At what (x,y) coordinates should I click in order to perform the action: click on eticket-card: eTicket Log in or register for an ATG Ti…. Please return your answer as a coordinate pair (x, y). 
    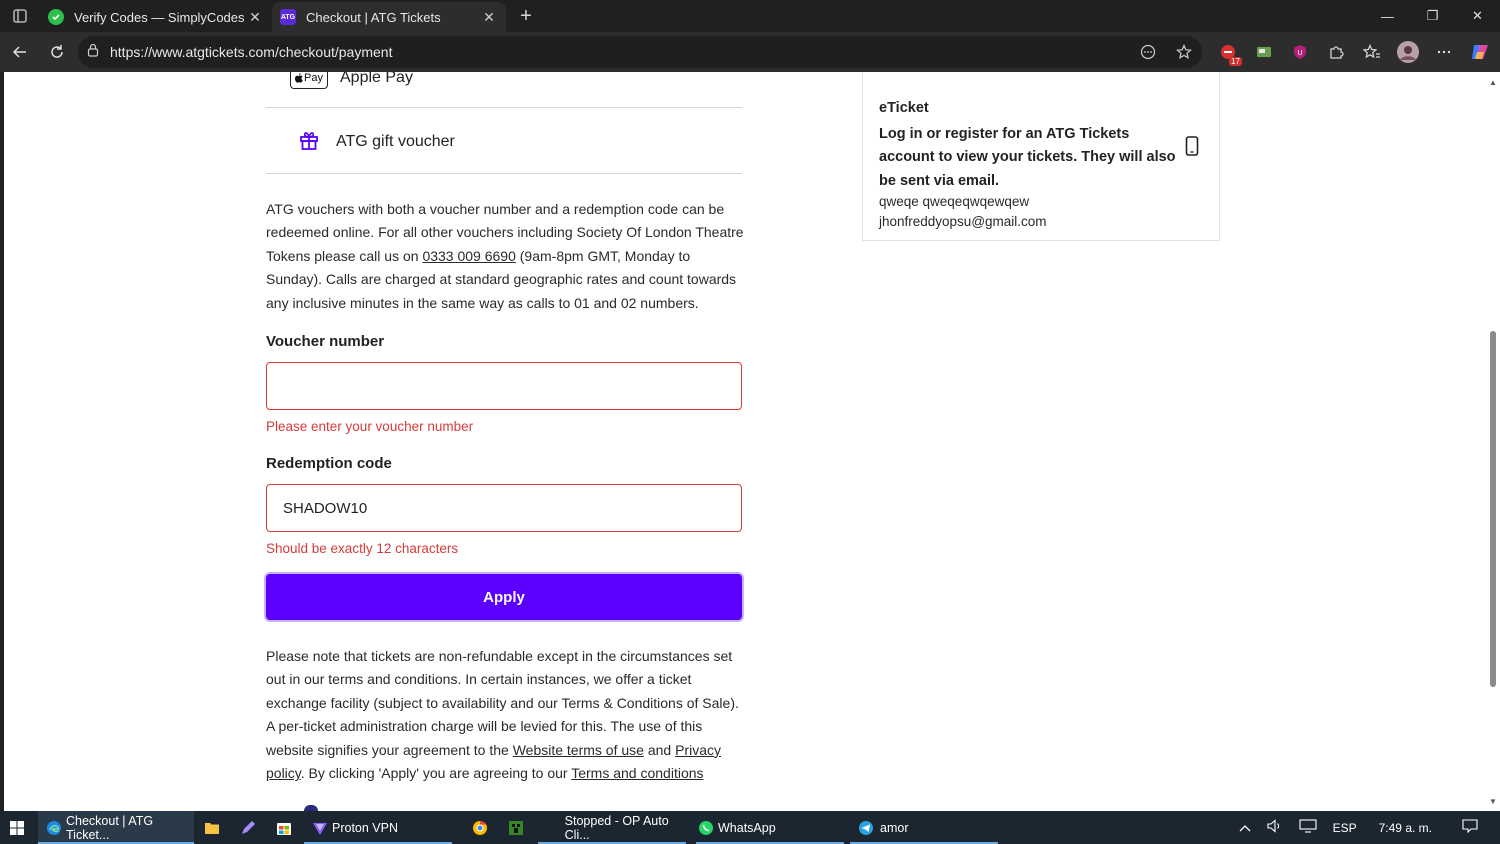
    Looking at the image, I should click on (1041, 164).